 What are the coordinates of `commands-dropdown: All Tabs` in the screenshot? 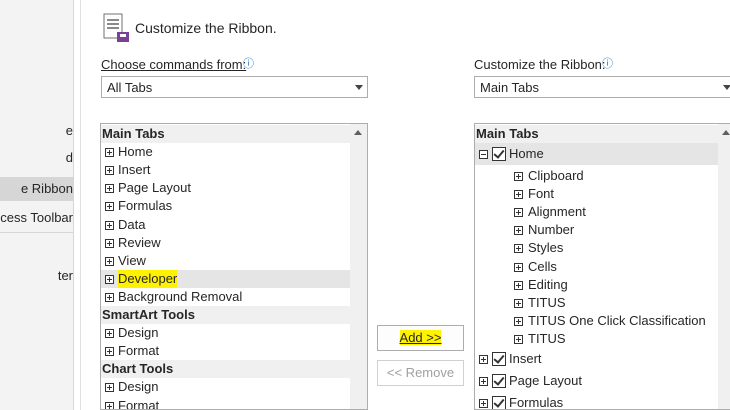 It's located at (234, 87).